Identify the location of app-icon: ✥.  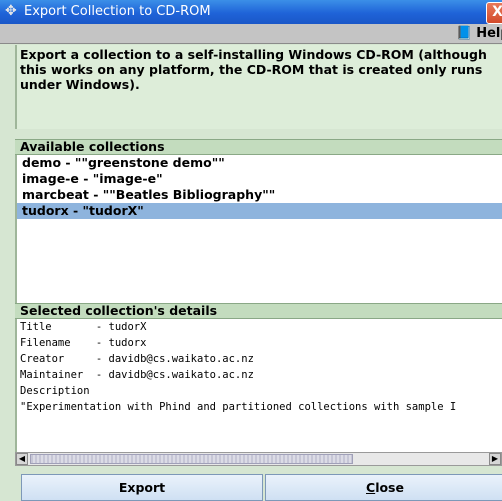
(11, 11).